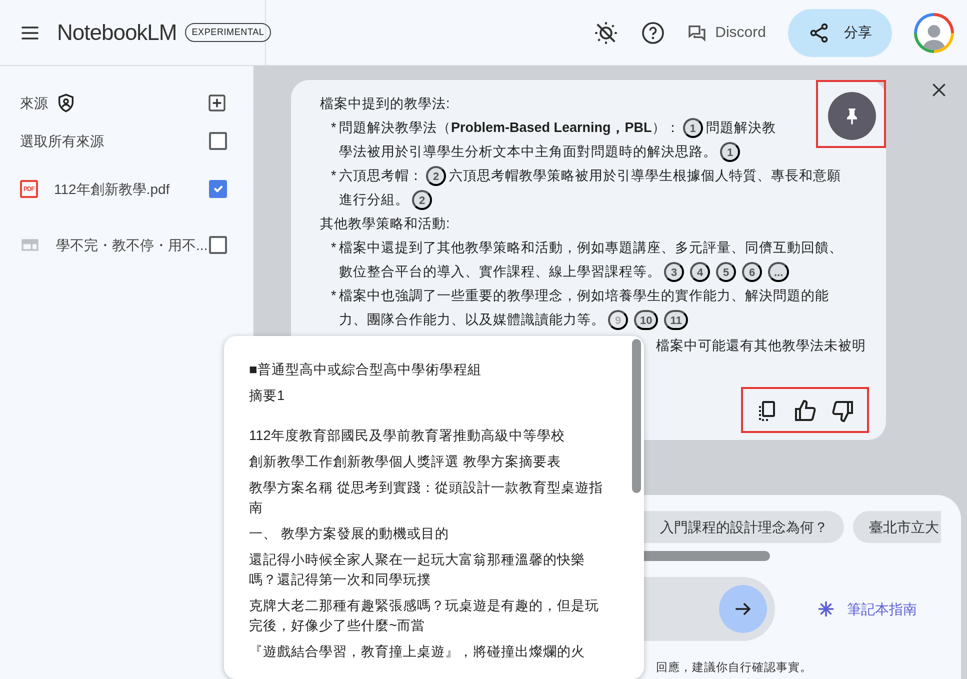 The width and height of the screenshot is (967, 679). I want to click on section-heading: 其他教學策略和活動:, so click(385, 224).